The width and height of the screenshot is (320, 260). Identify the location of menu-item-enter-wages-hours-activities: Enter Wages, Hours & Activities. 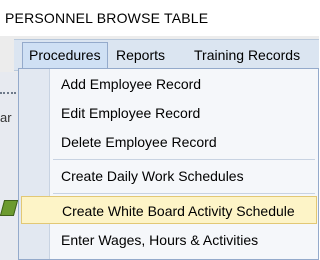
(154, 240).